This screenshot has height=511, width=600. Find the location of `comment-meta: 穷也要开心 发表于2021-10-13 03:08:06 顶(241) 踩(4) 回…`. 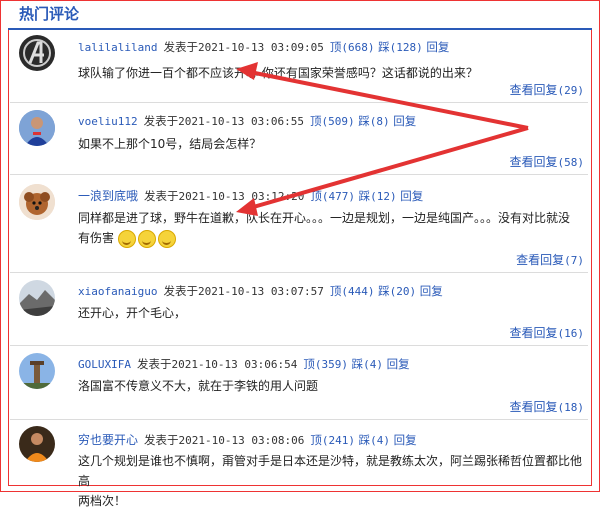

comment-meta: 穷也要开心 发表于2021-10-13 03:08:06 顶(241) 踩(4) 回… is located at coordinates (247, 439).